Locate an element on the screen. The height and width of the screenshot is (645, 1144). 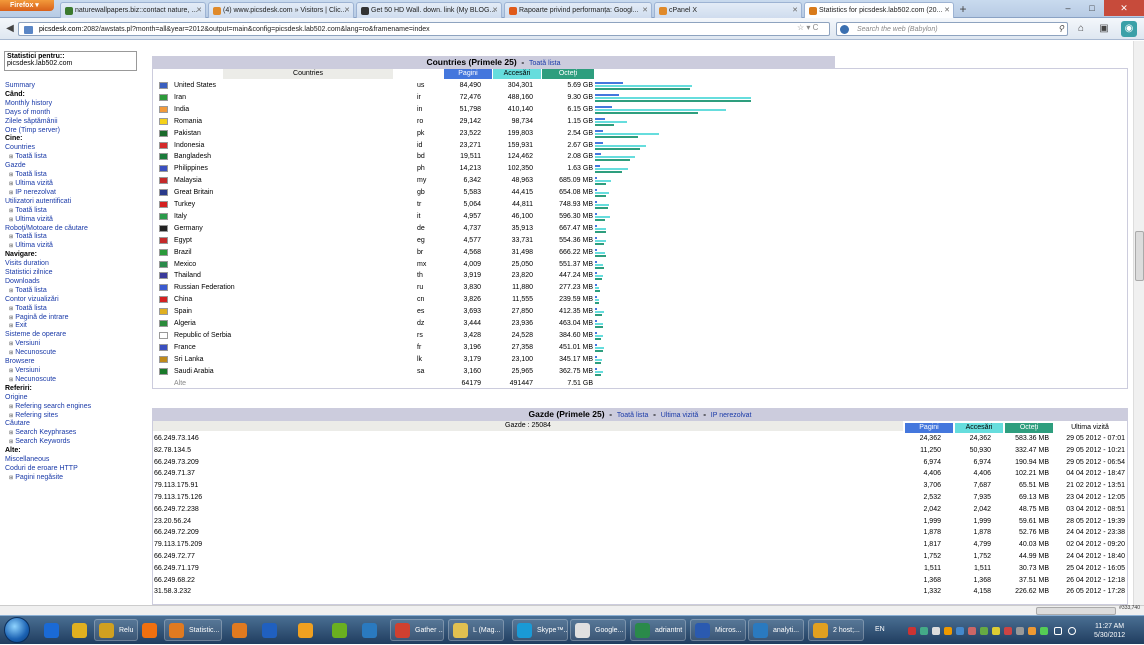
menu-link: Downloads is located at coordinates (75, 282).